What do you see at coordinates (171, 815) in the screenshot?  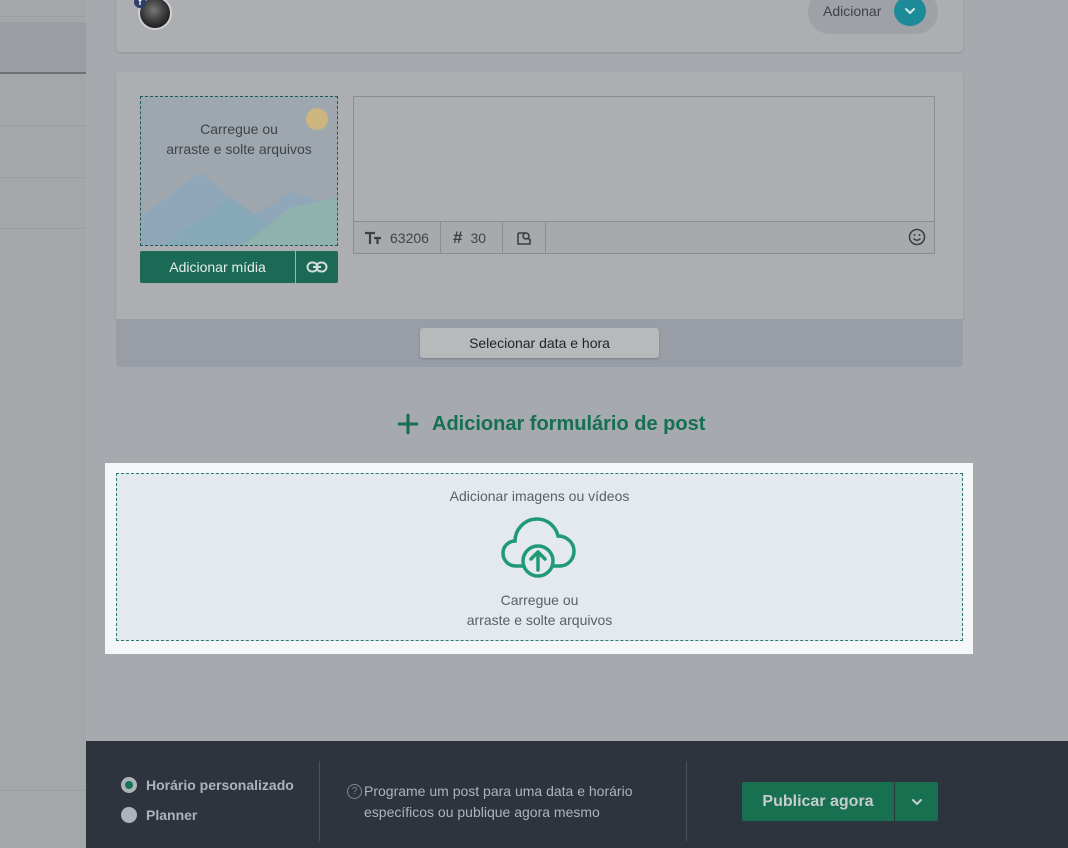 I see `radio-planner-label: Planner` at bounding box center [171, 815].